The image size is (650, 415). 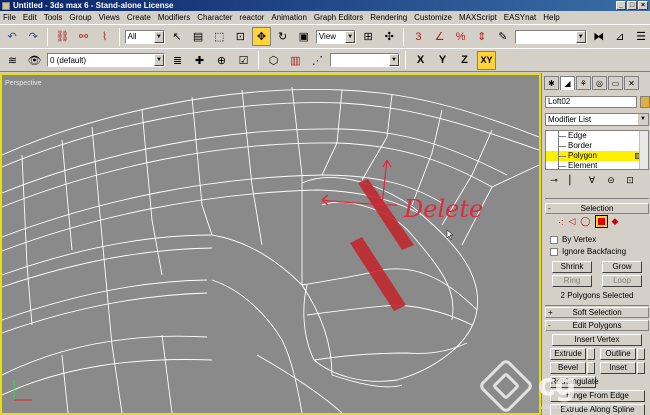 I want to click on menu-reactor: reactor, so click(x=251, y=17).